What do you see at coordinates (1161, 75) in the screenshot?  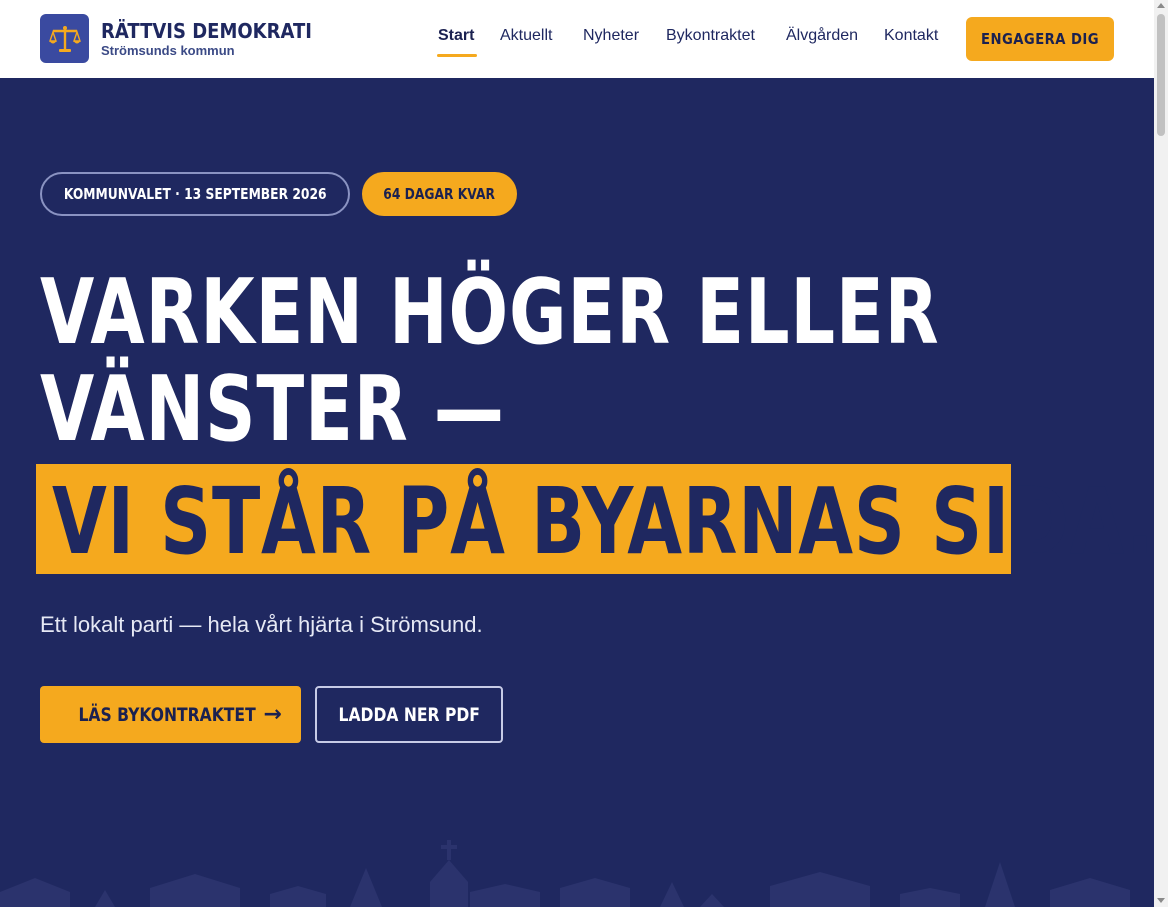 I see `scroll-thumb` at bounding box center [1161, 75].